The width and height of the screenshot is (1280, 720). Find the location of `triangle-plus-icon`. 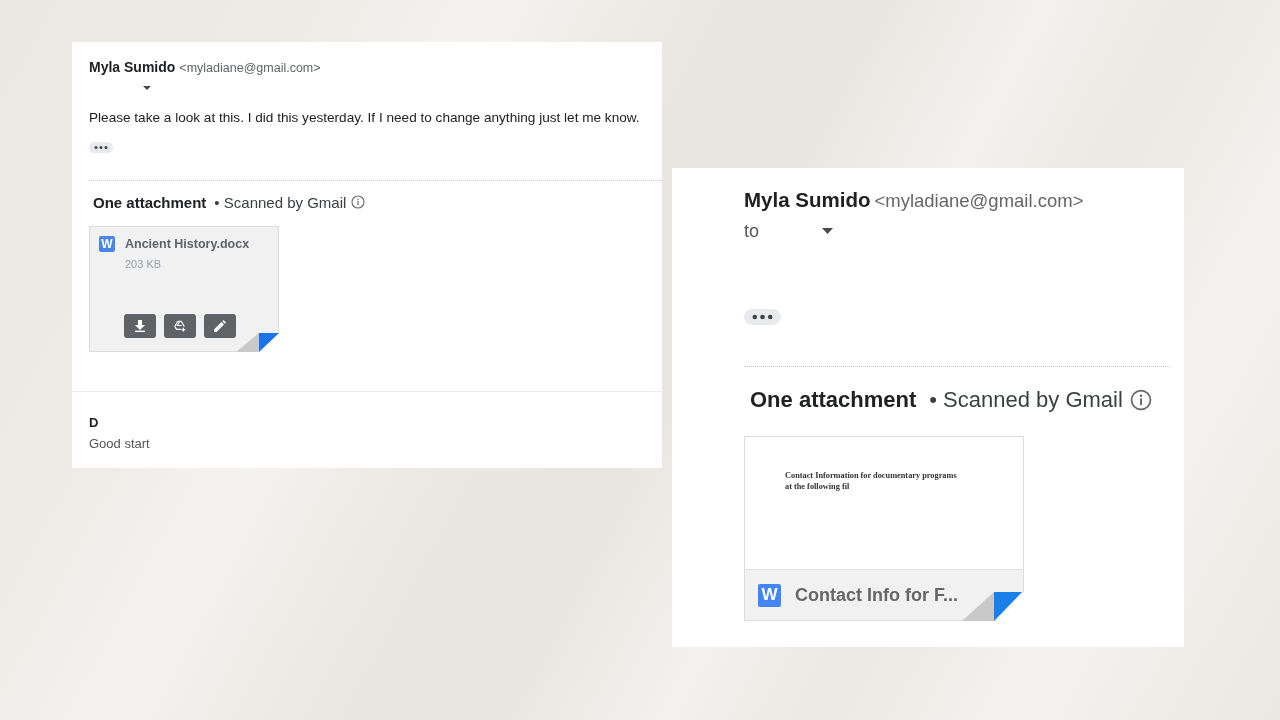

triangle-plus-icon is located at coordinates (180, 326).